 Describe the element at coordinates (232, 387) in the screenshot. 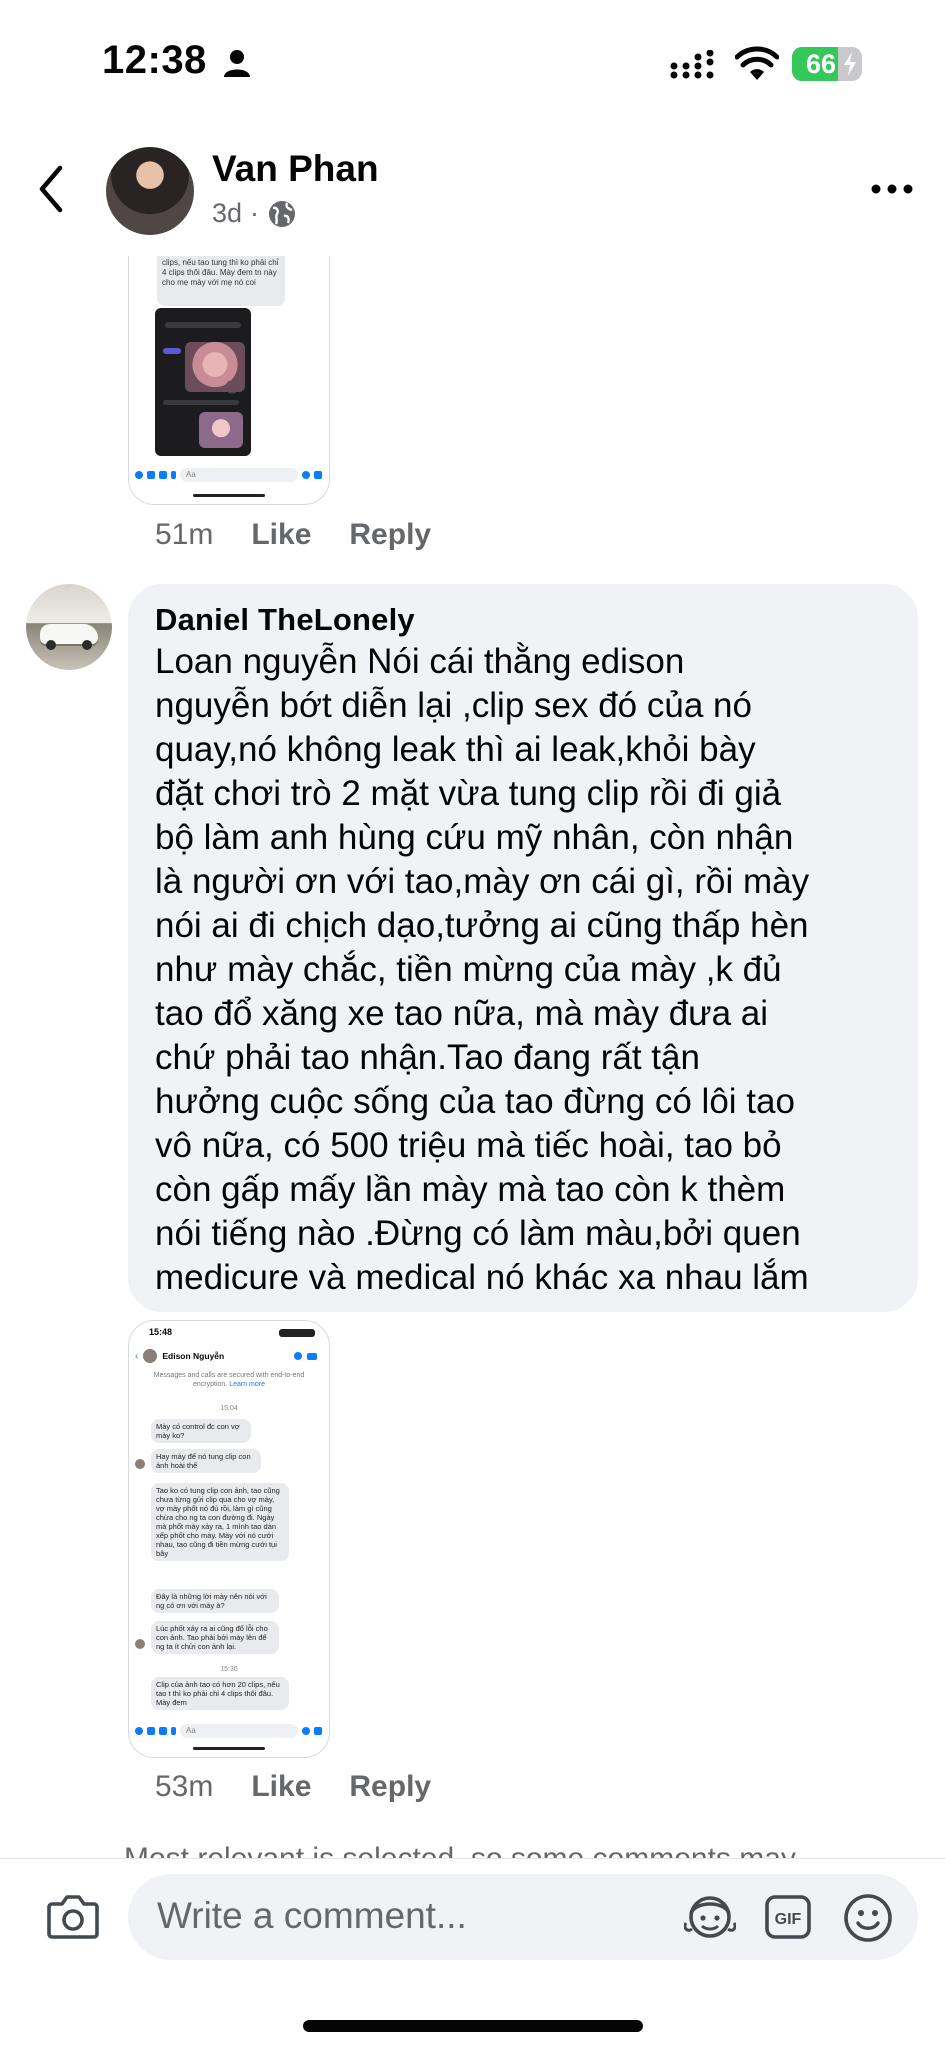

I see `share-icon` at that location.